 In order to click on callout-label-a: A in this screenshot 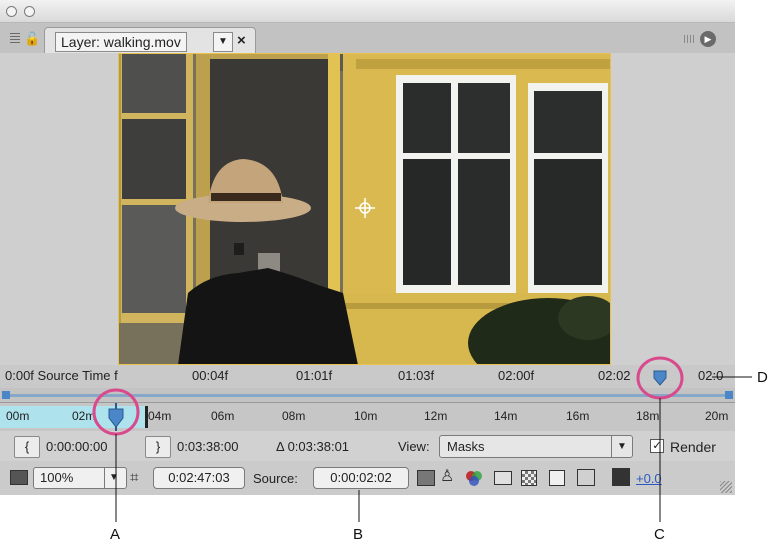, I will do `click(115, 534)`.